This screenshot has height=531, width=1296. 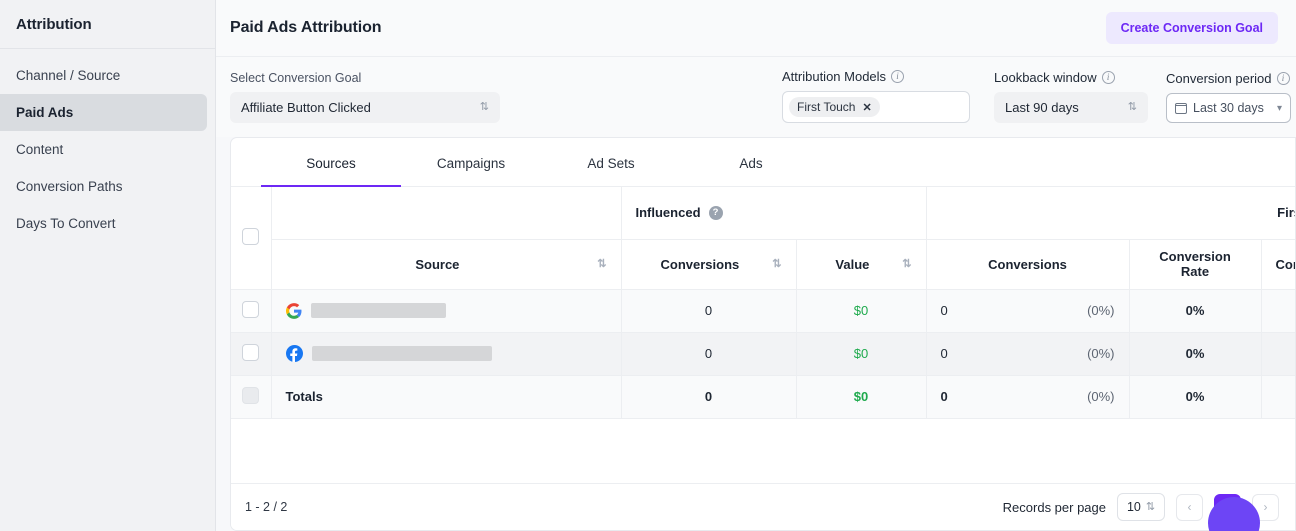 I want to click on col-source-inner: Source ⇅, so click(x=446, y=264).